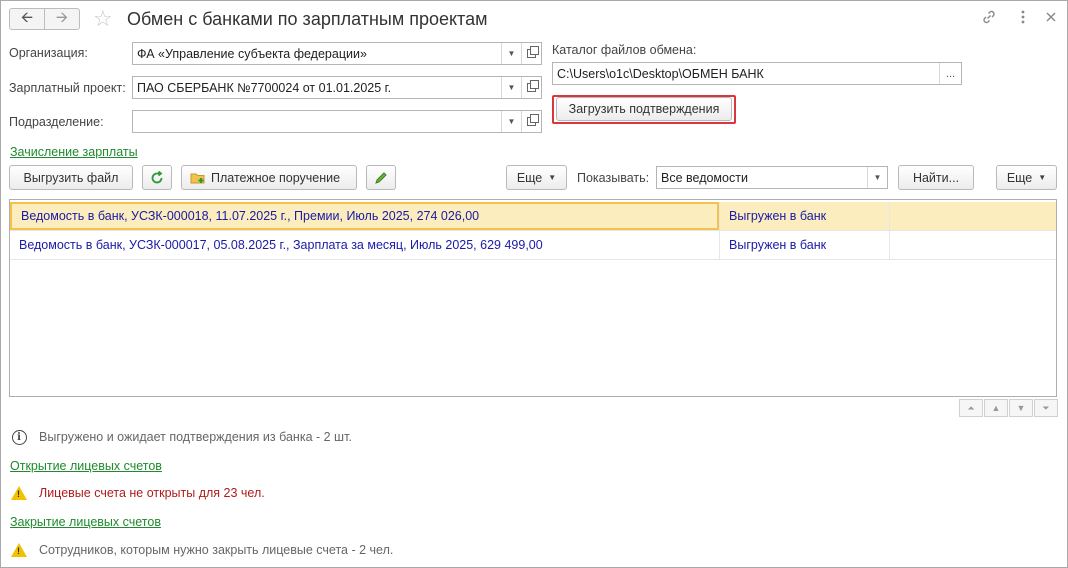 The image size is (1068, 568). I want to click on scroll-last-button: ⏷, so click(1046, 408).